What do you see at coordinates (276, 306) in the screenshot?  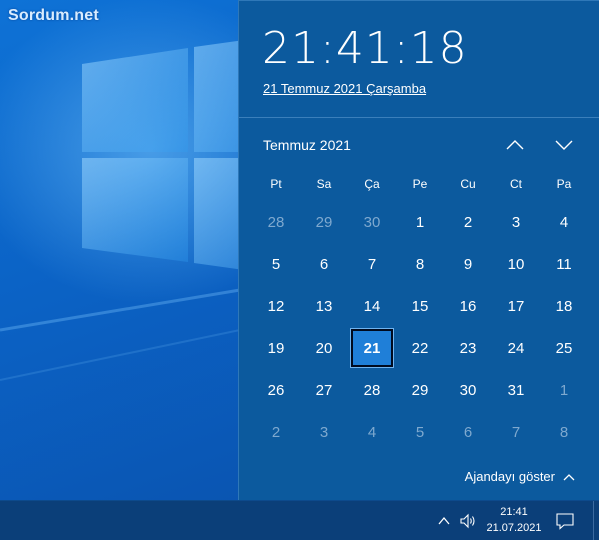 I see `calendar-day: 12` at bounding box center [276, 306].